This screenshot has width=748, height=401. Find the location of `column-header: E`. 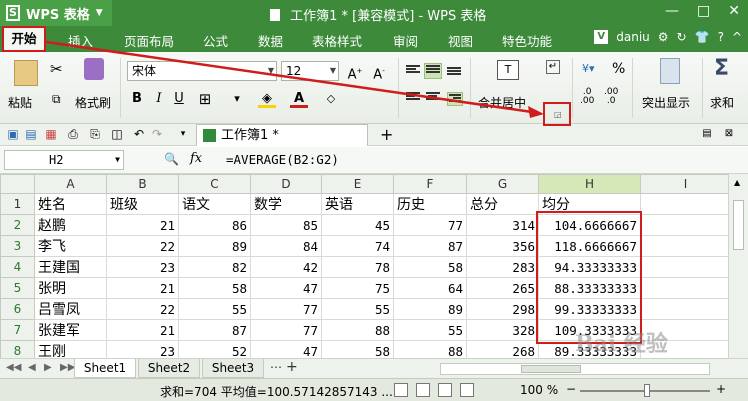

column-header: E is located at coordinates (357, 184).